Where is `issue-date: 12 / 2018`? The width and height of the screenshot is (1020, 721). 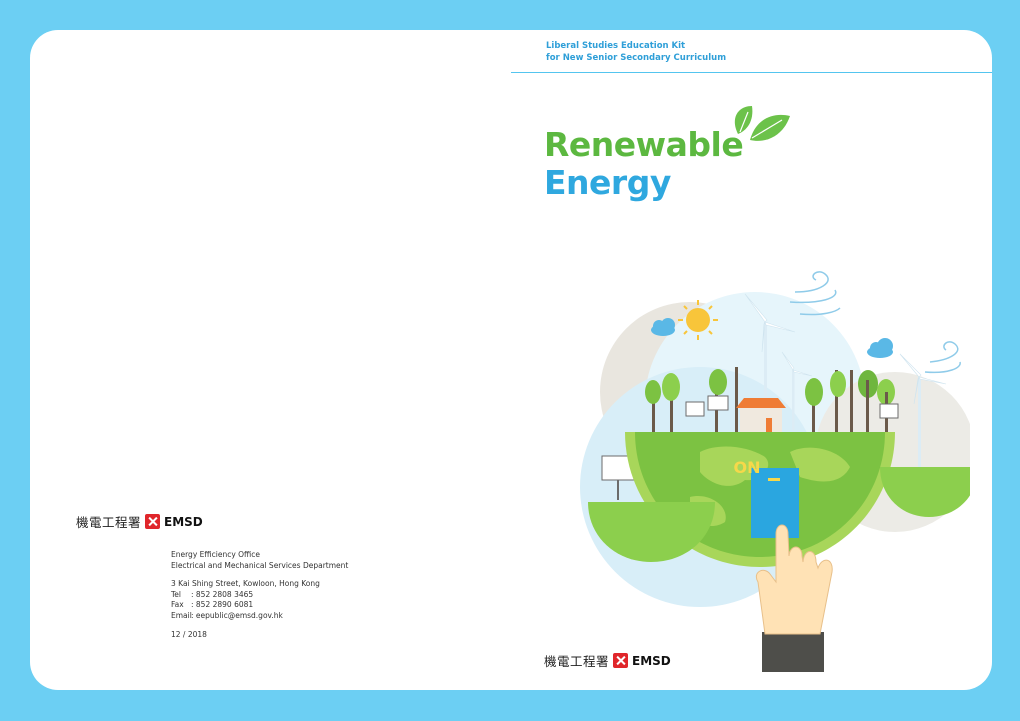 issue-date: 12 / 2018 is located at coordinates (189, 634).